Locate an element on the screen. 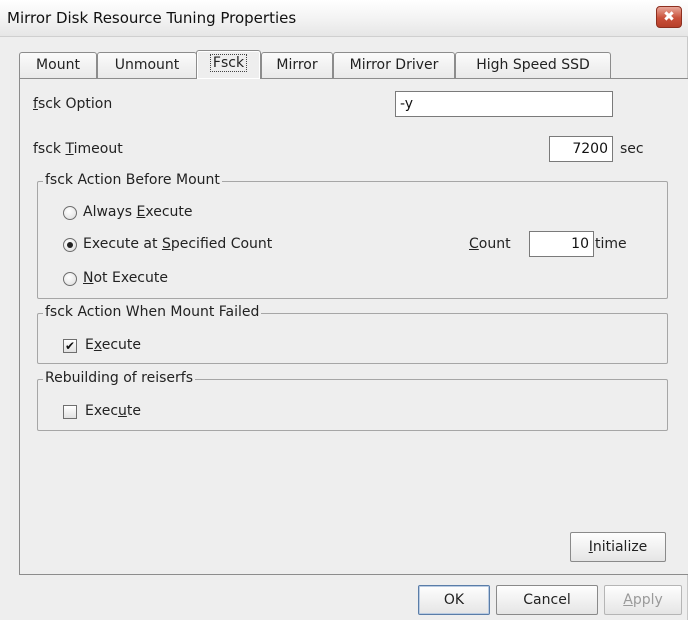 The height and width of the screenshot is (620, 688). tab-label: Unmount is located at coordinates (147, 65).